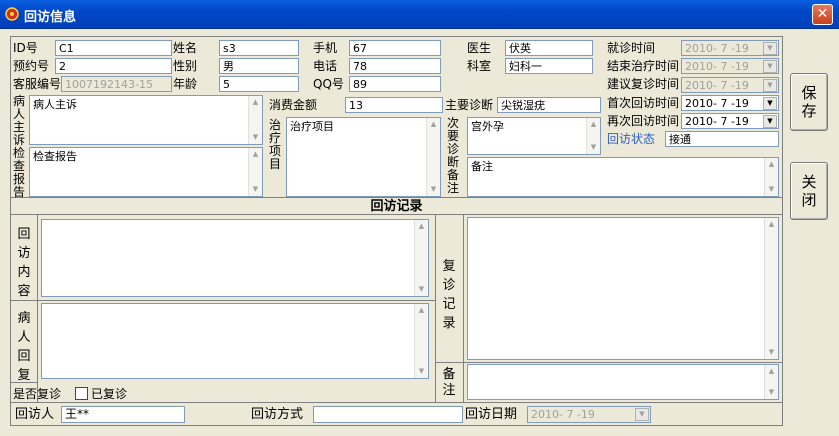 Image resolution: width=839 pixels, height=436 pixels. I want to click on title-bar: 回访信息 ✕, so click(419, 14).